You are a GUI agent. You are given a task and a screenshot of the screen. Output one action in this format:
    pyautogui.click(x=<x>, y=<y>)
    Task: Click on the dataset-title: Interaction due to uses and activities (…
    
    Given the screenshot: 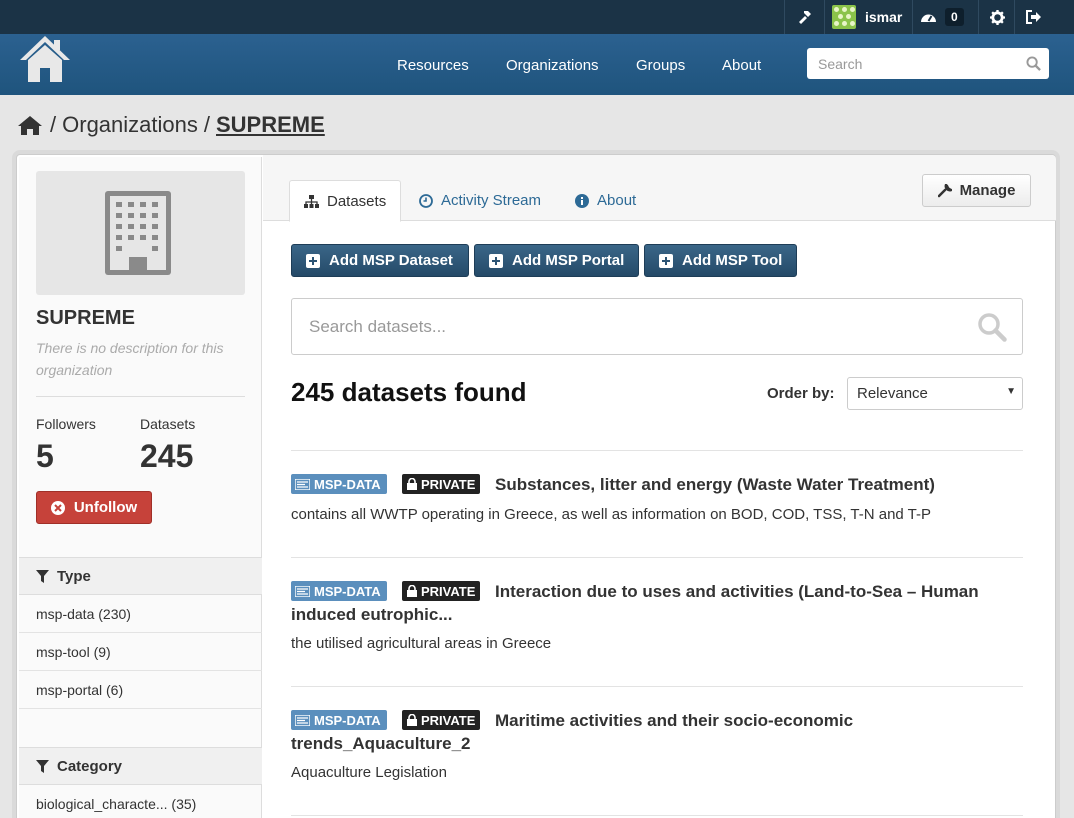 What is the action you would take?
    pyautogui.click(x=651, y=603)
    